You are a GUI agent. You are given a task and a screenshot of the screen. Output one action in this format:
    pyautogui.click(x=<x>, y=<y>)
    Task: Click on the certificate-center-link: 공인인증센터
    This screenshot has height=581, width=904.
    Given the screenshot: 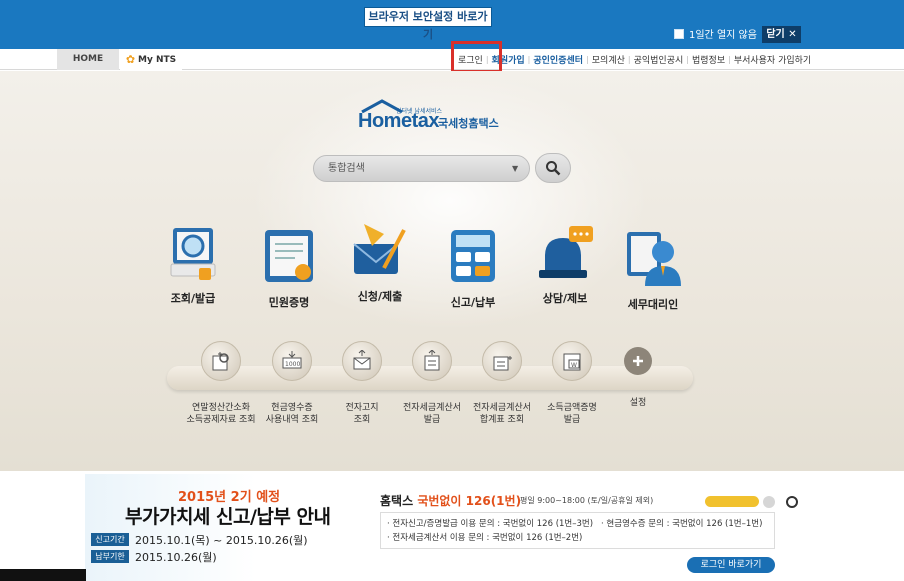 What is the action you would take?
    pyautogui.click(x=558, y=59)
    